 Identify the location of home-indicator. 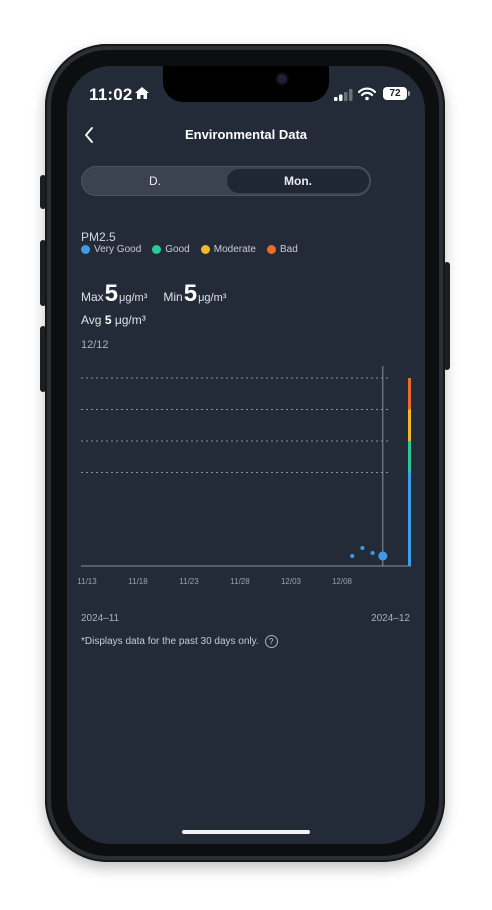
(246, 832).